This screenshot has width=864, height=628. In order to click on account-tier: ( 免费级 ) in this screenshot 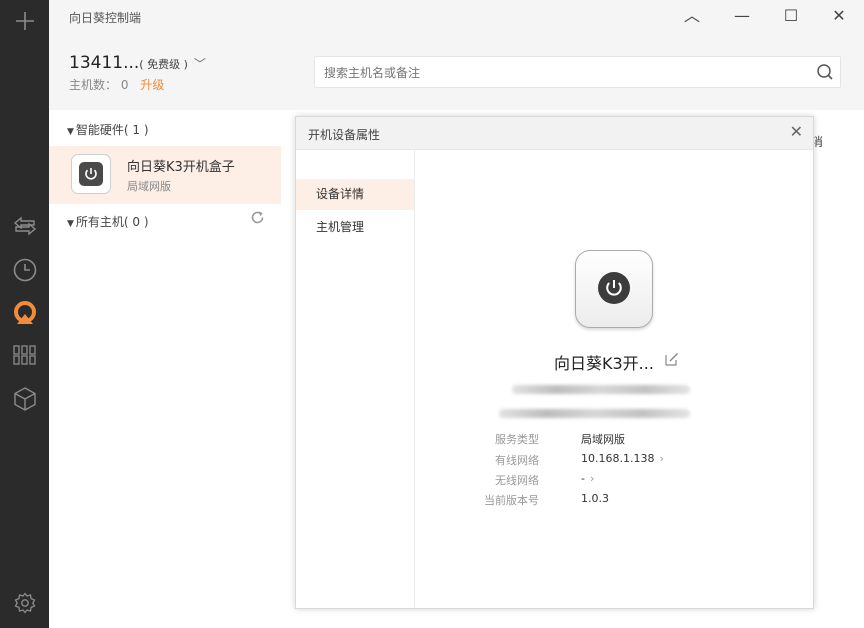, I will do `click(163, 64)`.